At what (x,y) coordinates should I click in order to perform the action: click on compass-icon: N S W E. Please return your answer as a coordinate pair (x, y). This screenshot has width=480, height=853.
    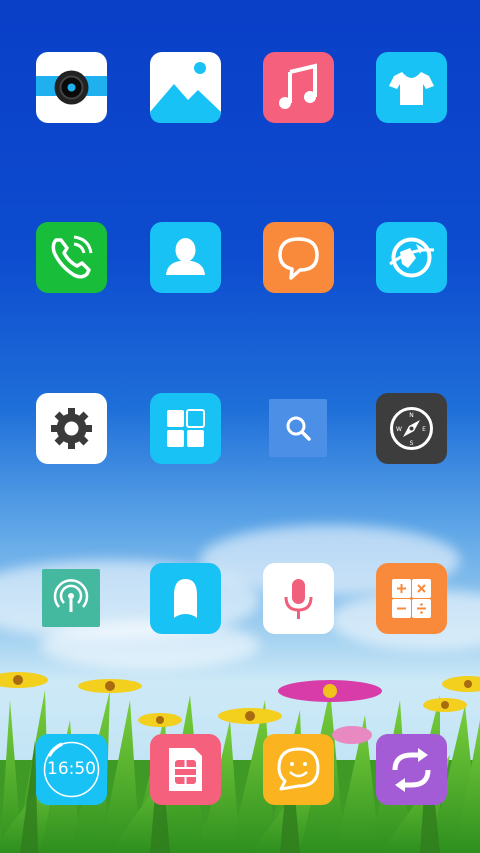
    Looking at the image, I should click on (411, 428).